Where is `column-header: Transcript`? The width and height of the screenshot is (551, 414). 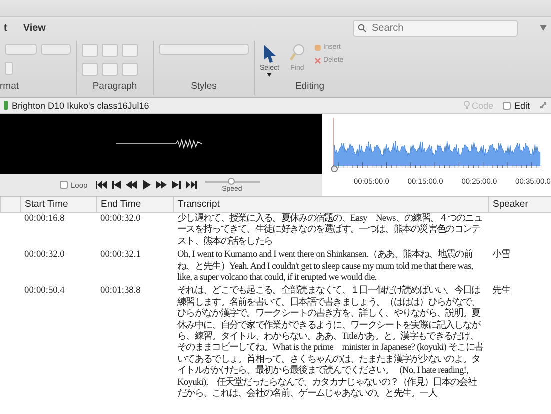
column-header: Transcript is located at coordinates (331, 204).